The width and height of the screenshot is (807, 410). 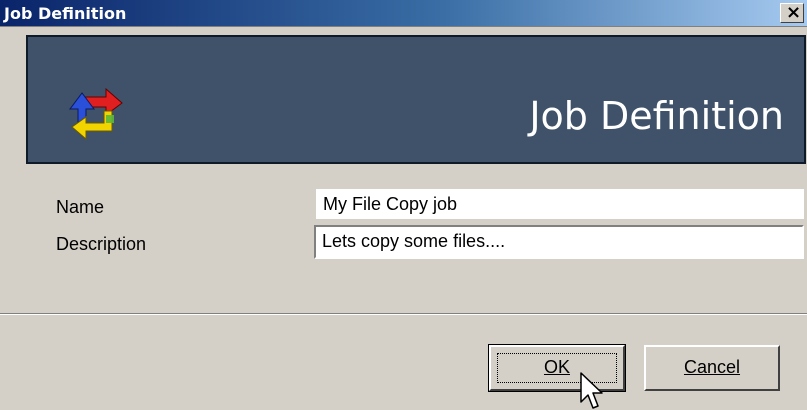 I want to click on divider, so click(x=403, y=314).